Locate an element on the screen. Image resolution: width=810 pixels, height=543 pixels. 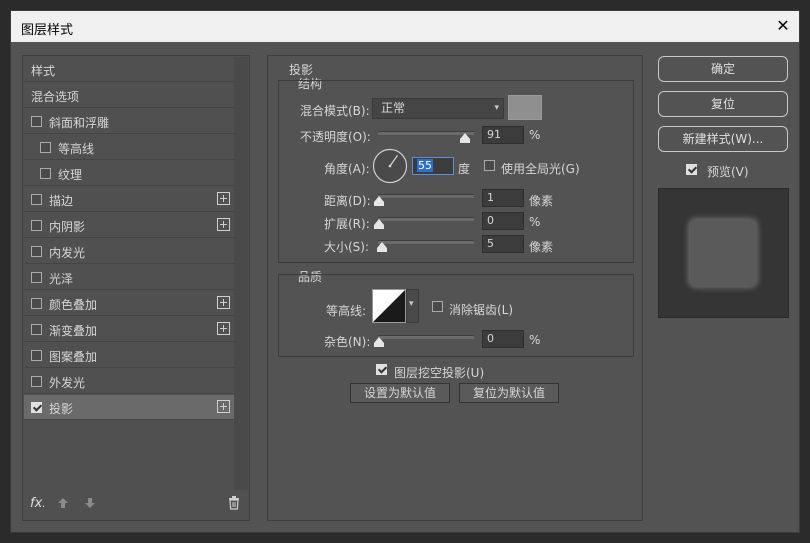
close-icon: ✕ is located at coordinates (783, 26).